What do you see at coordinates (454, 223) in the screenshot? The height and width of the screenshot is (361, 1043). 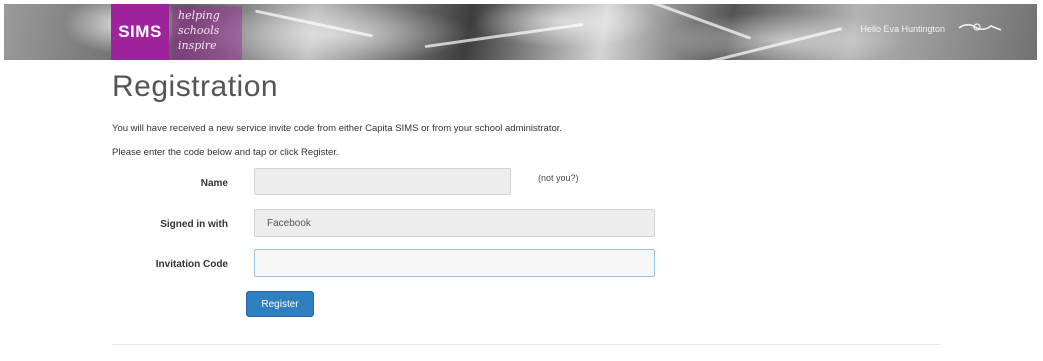 I see `signed-in-field` at bounding box center [454, 223].